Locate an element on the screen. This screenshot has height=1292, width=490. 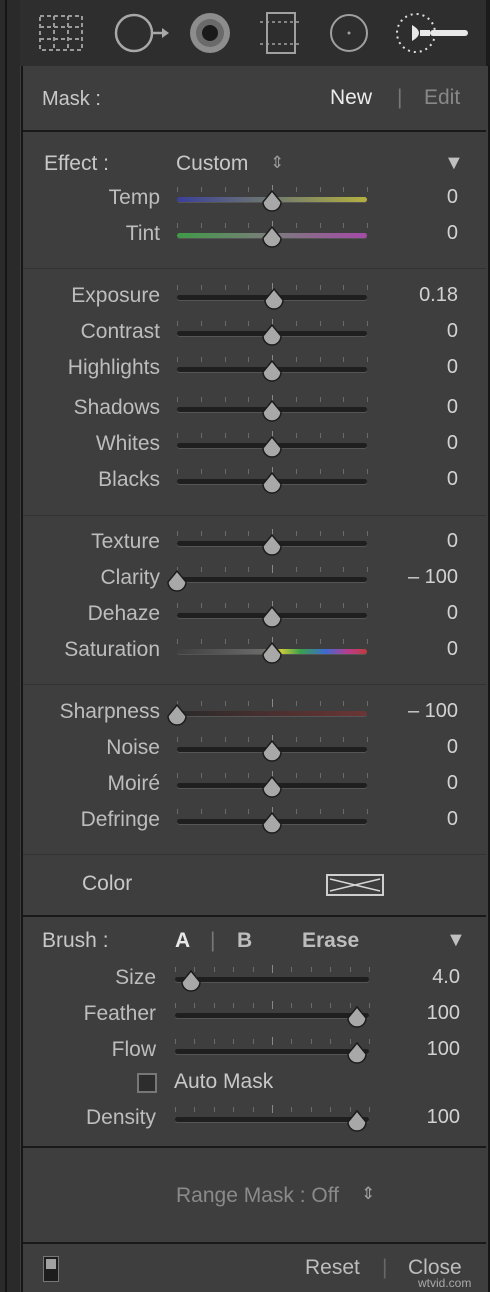
exposure-slider is located at coordinates (272, 298).